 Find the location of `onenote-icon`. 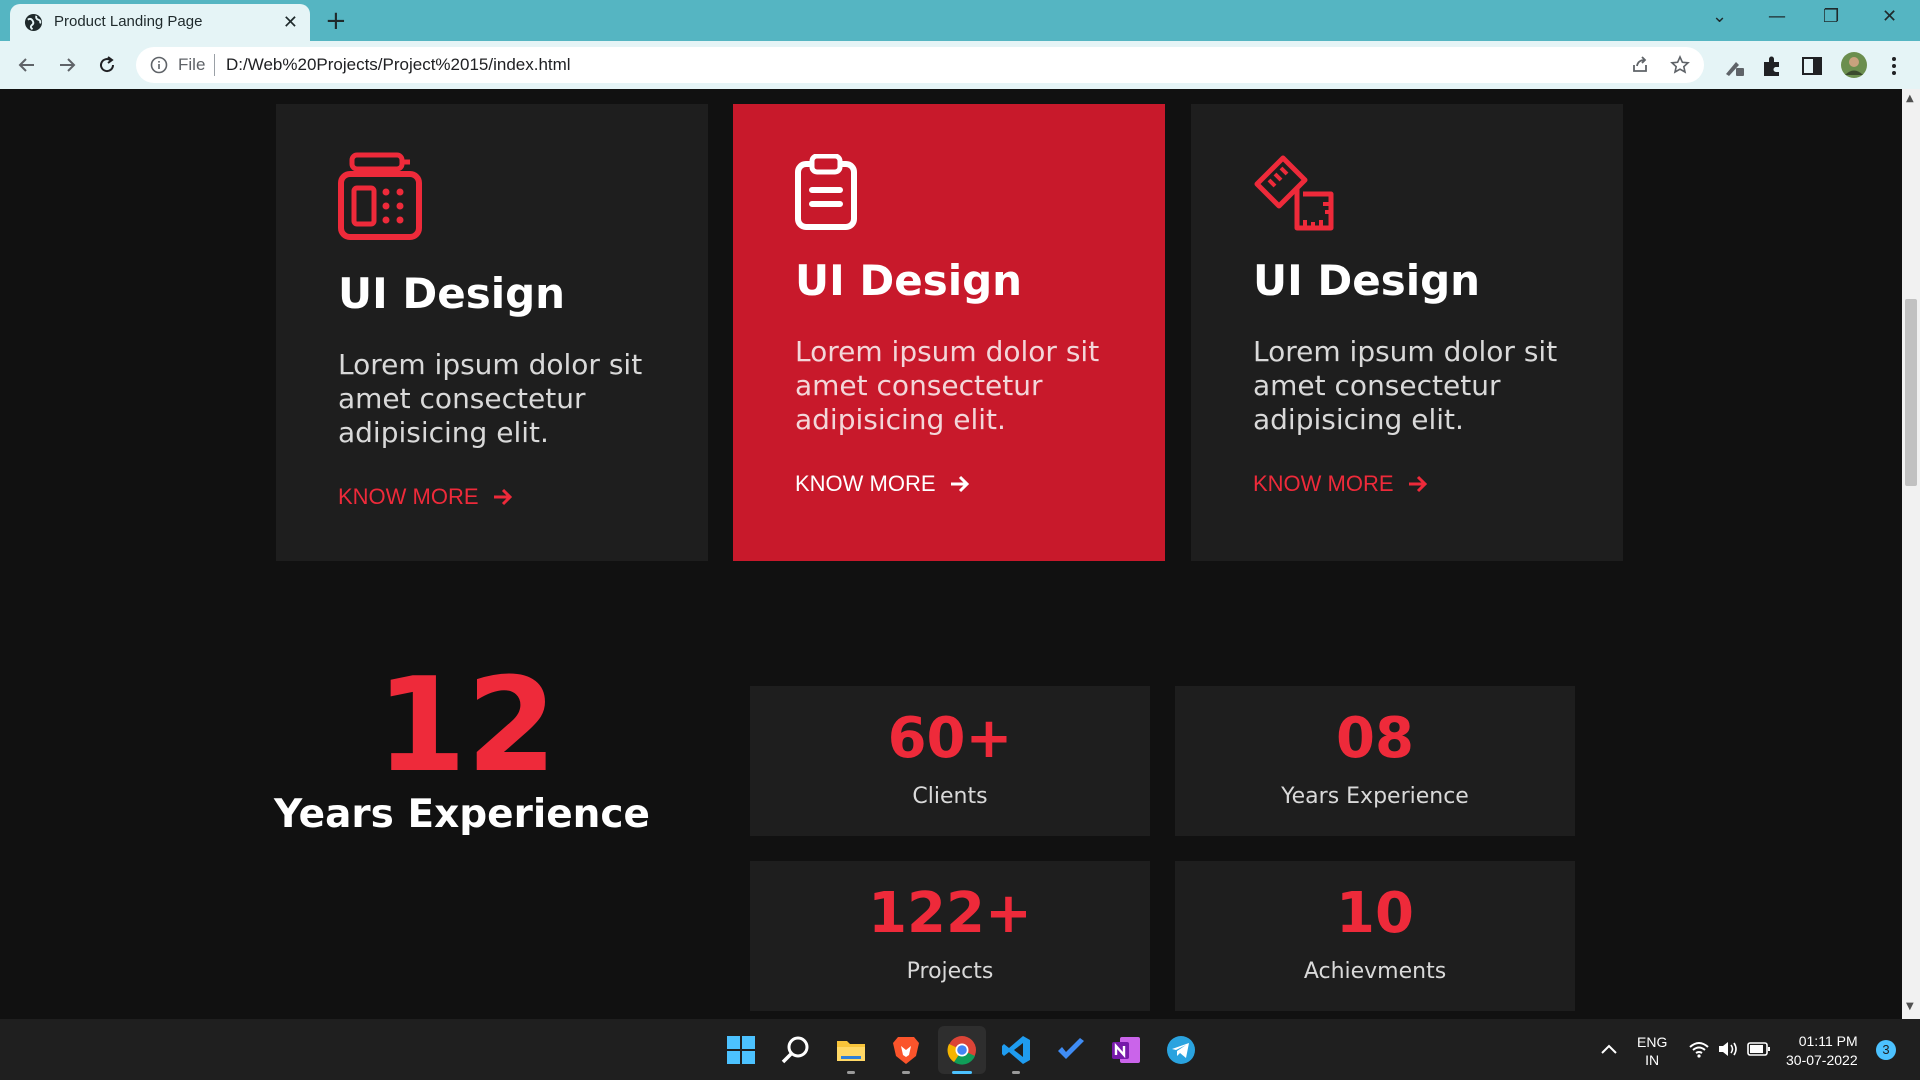

onenote-icon is located at coordinates (1126, 1050).